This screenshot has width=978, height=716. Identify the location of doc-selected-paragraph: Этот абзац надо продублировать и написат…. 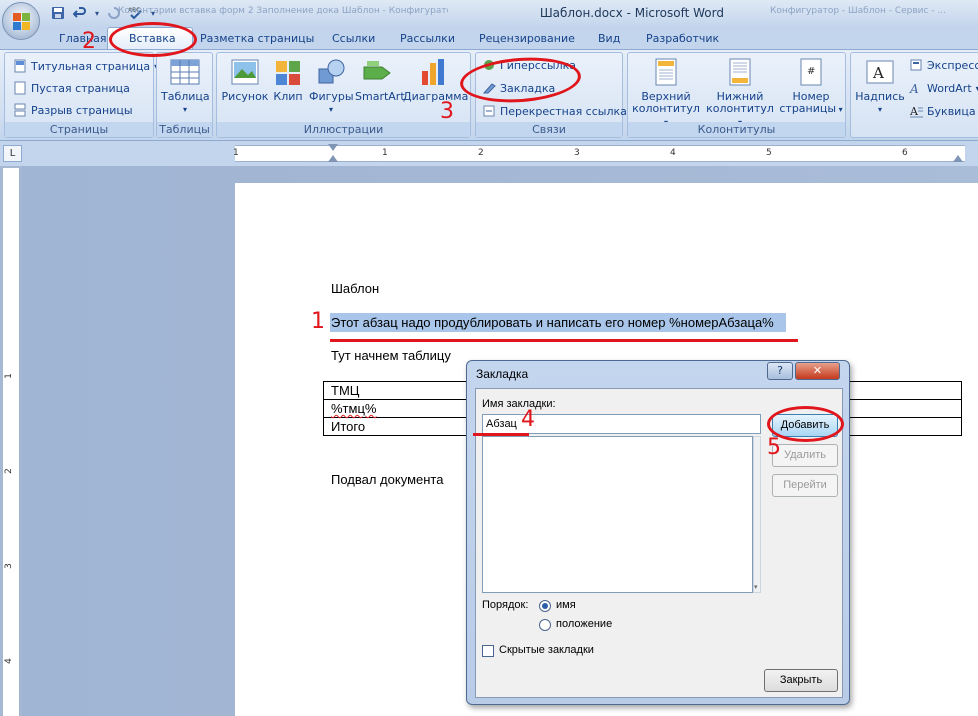
(558, 322).